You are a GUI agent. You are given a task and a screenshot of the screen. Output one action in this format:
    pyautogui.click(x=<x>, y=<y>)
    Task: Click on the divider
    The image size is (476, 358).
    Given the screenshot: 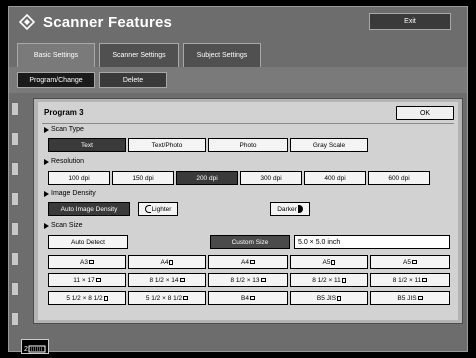 What is the action you would take?
    pyautogui.click(x=248, y=123)
    